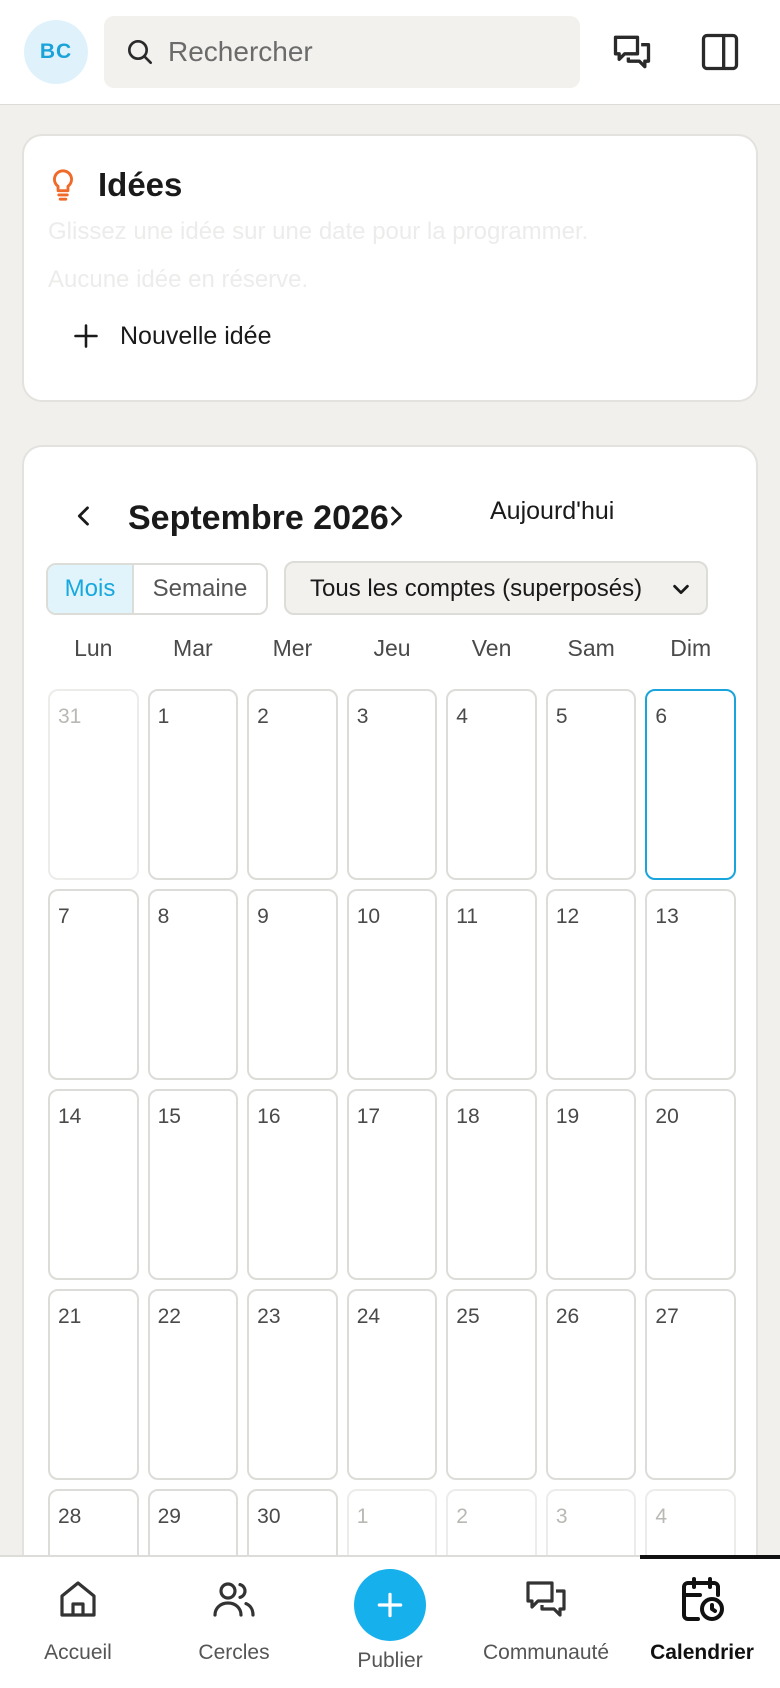 This screenshot has height=1688, width=780. I want to click on new-idea-button: Nouvelle idée, so click(172, 336).